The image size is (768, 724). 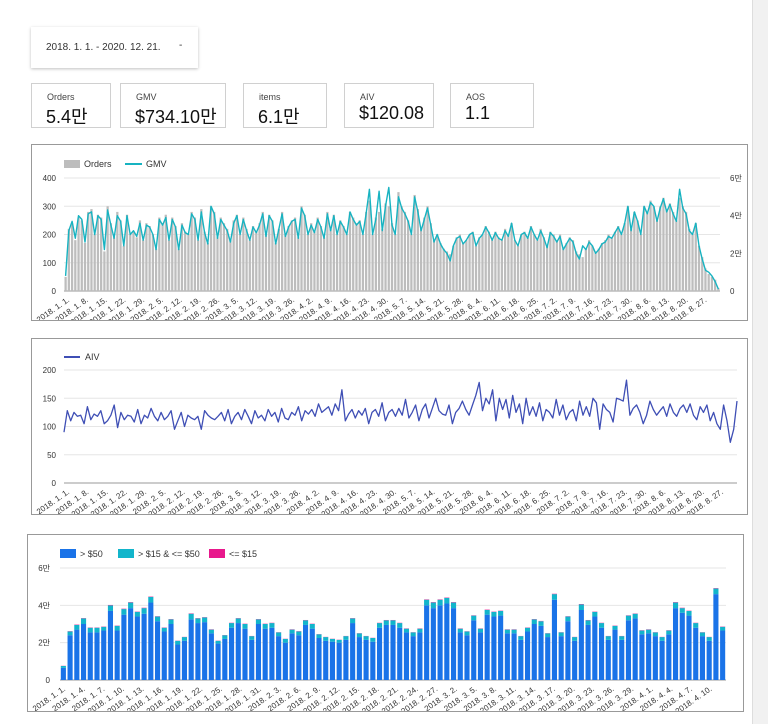 What do you see at coordinates (243, 554) in the screenshot?
I see `legend-label: <= $15` at bounding box center [243, 554].